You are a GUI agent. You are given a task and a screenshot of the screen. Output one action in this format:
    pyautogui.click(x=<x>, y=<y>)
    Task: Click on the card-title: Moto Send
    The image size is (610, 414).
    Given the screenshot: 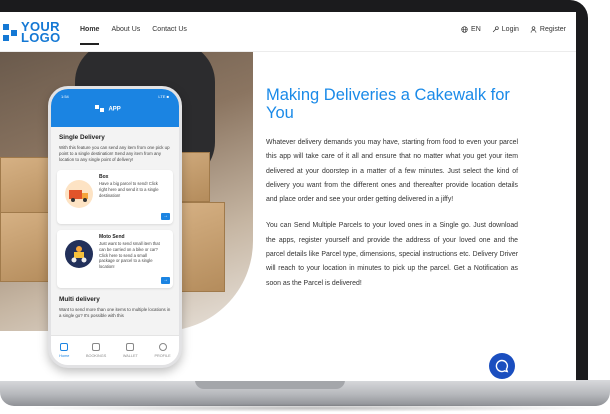 What is the action you would take?
    pyautogui.click(x=112, y=237)
    